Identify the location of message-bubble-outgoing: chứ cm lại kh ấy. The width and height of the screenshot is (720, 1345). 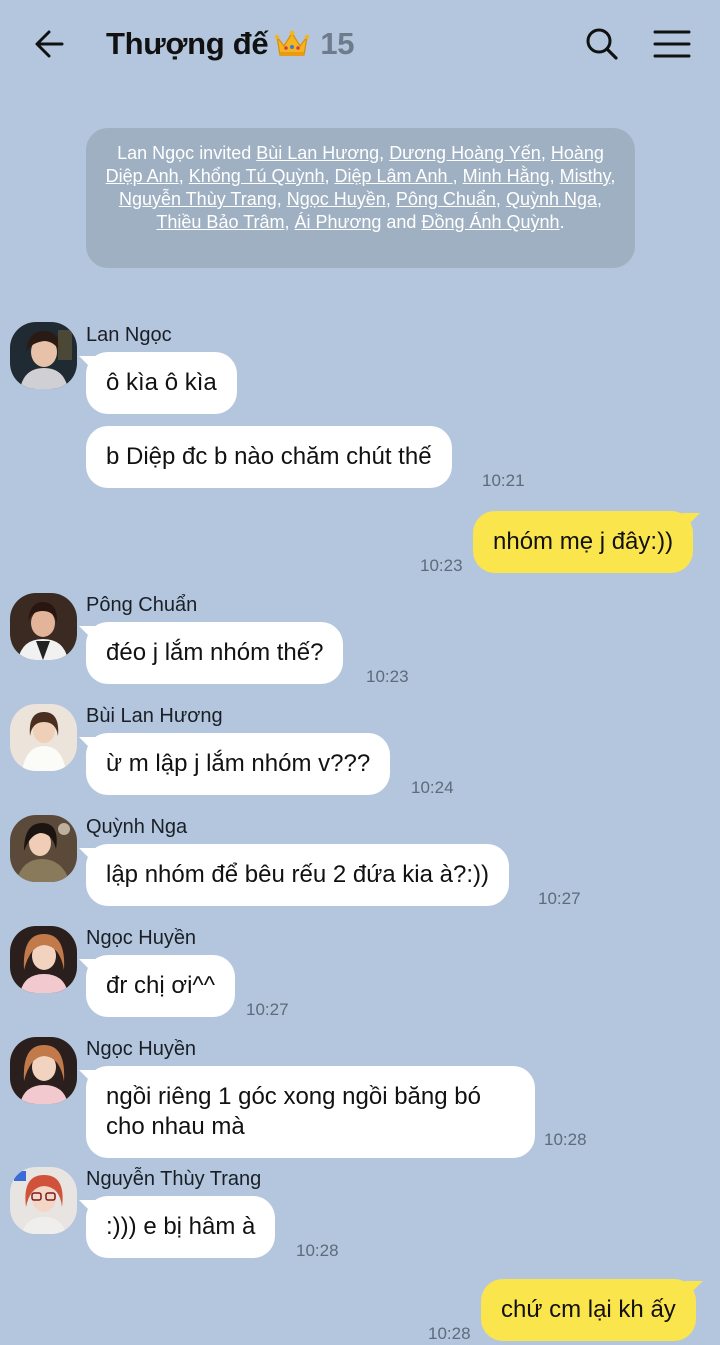
(588, 1310).